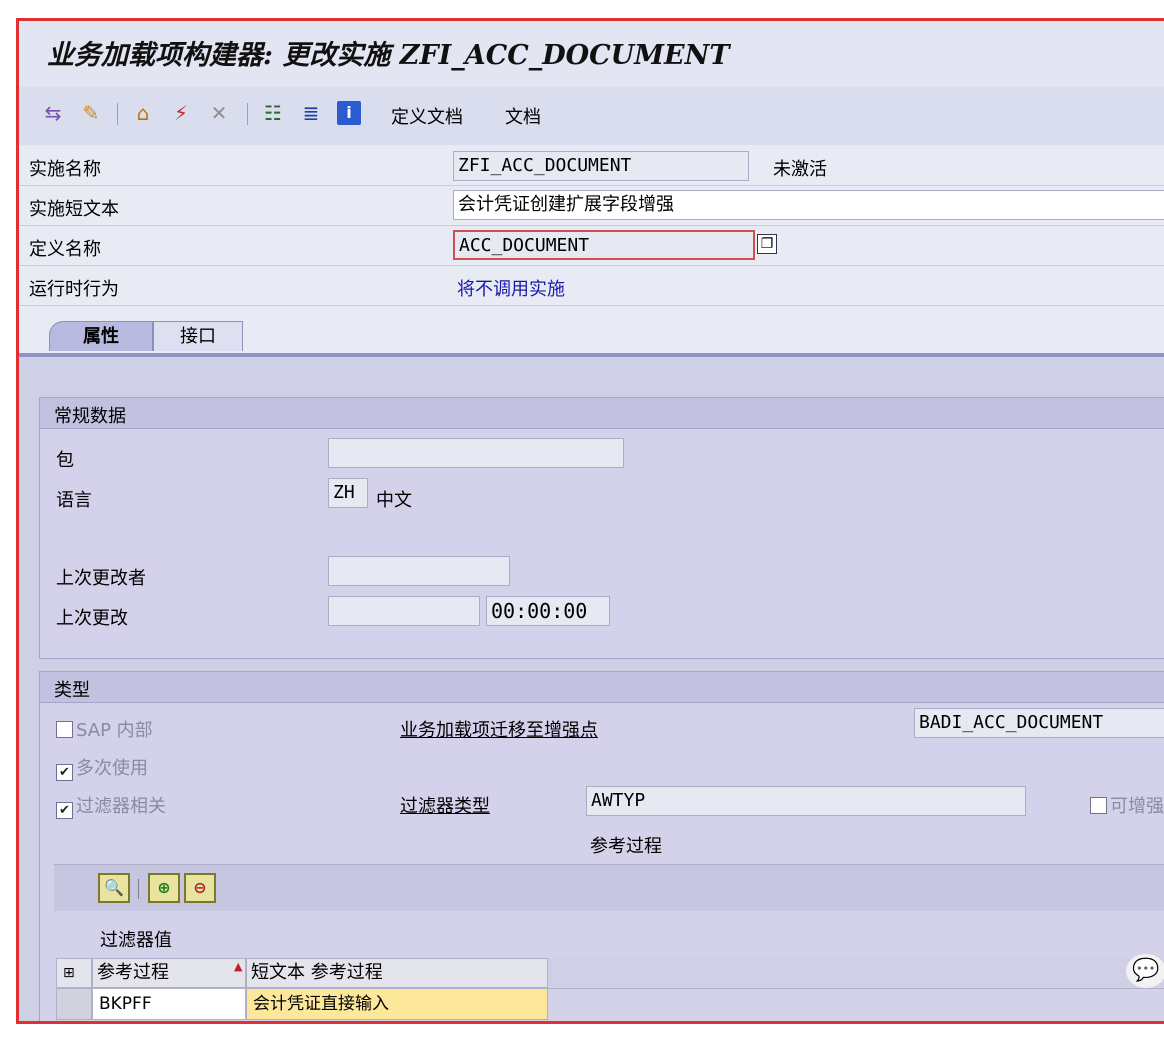 The image size is (1164, 1046). What do you see at coordinates (200, 888) in the screenshot?
I see `delete-row-icon: ⊖` at bounding box center [200, 888].